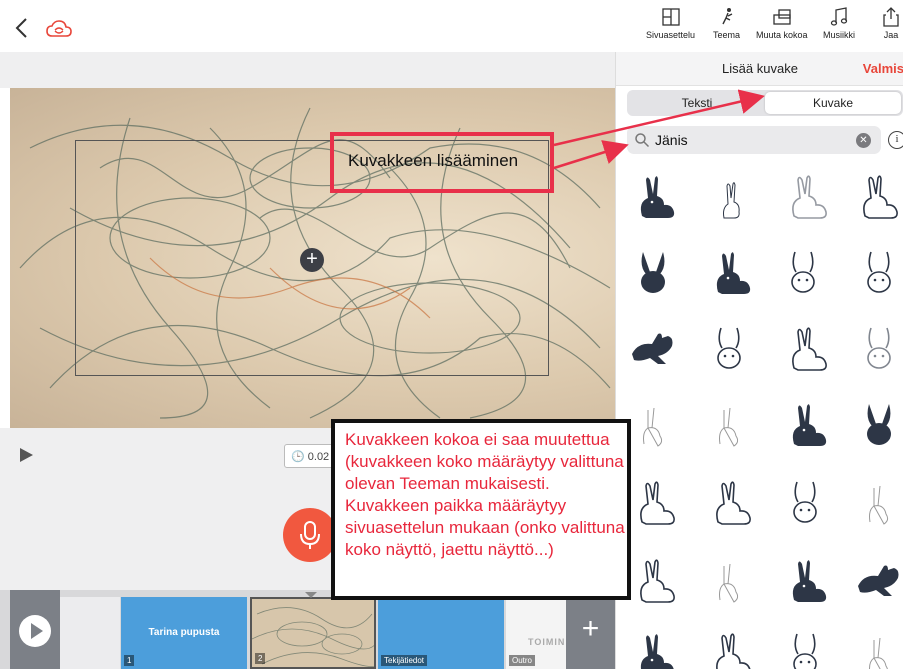 This screenshot has width=903, height=669. What do you see at coordinates (670, 17) in the screenshot?
I see `layout-icon` at bounding box center [670, 17].